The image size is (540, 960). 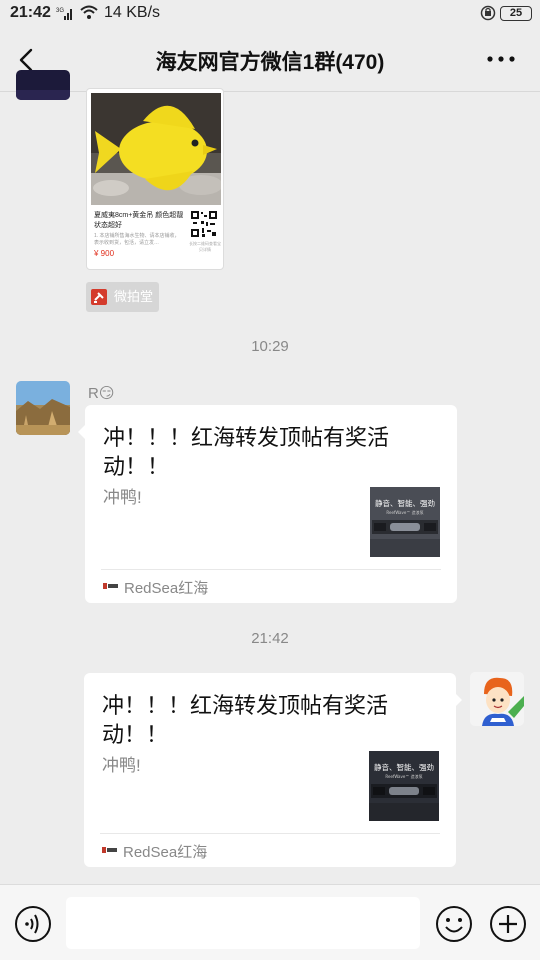 I want to click on message-input-bar, so click(x=270, y=922).